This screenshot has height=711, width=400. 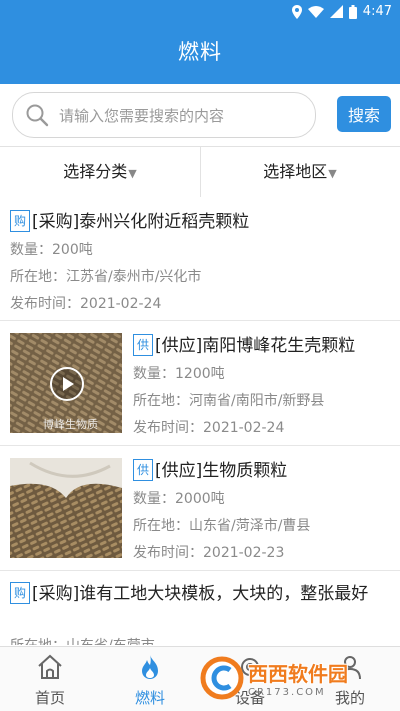 I want to click on search-button: 搜索, so click(x=364, y=114).